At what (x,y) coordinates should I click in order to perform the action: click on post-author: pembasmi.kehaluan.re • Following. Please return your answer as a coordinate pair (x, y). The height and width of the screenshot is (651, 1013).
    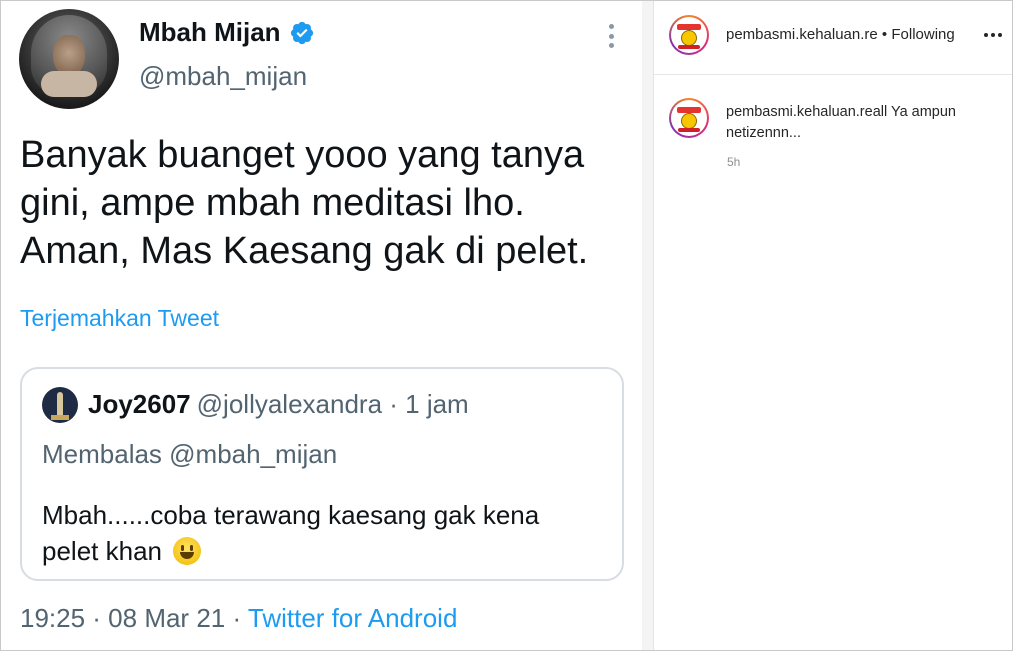
    Looking at the image, I should click on (840, 34).